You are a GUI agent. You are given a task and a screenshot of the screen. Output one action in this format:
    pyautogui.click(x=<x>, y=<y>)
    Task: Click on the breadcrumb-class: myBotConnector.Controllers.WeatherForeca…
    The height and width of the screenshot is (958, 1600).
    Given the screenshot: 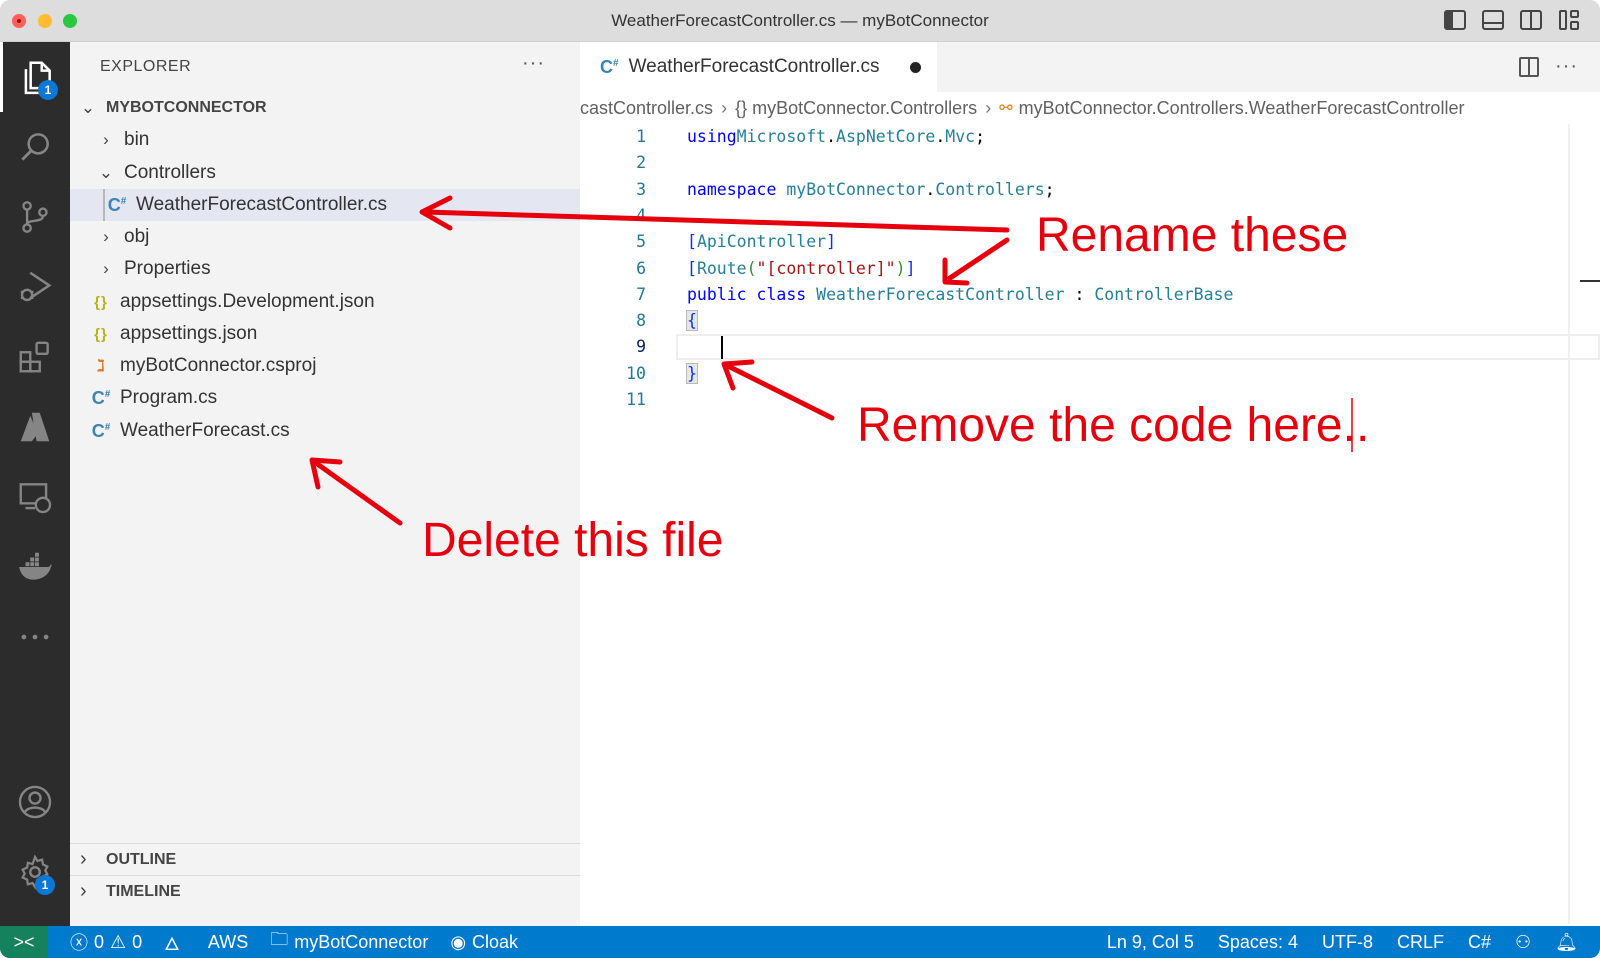 What is the action you would take?
    pyautogui.click(x=1242, y=108)
    